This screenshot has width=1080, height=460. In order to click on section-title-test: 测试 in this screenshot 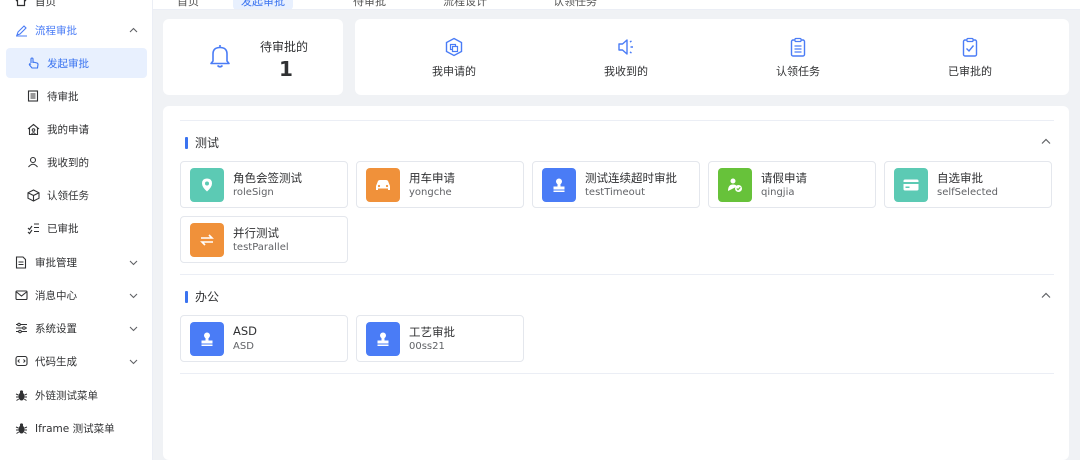, I will do `click(202, 142)`.